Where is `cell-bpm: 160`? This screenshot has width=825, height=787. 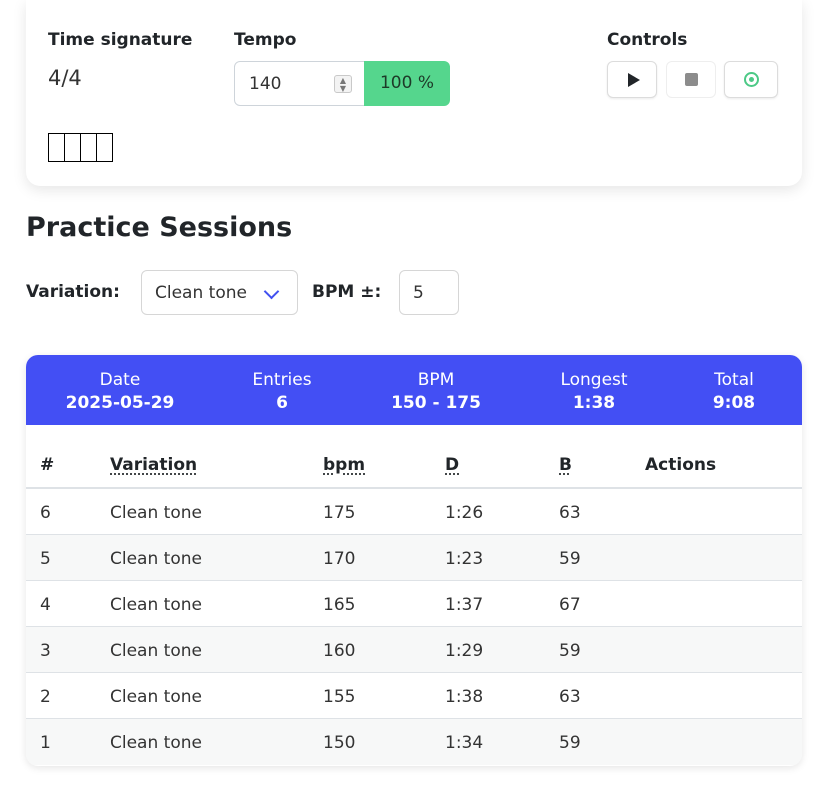
cell-bpm: 160 is located at coordinates (339, 651).